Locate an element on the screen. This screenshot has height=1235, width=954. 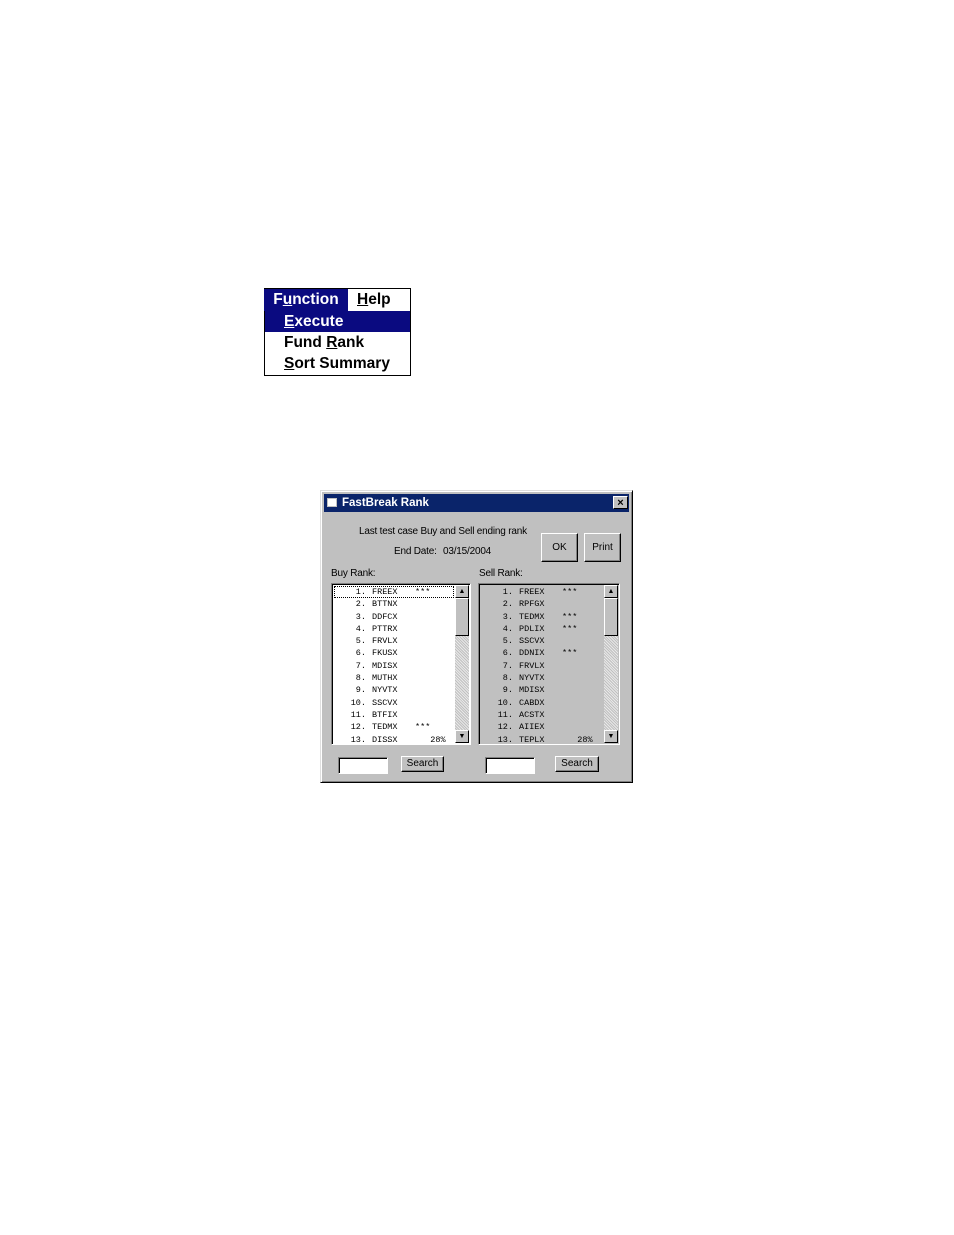
sell-search-input is located at coordinates (510, 765).